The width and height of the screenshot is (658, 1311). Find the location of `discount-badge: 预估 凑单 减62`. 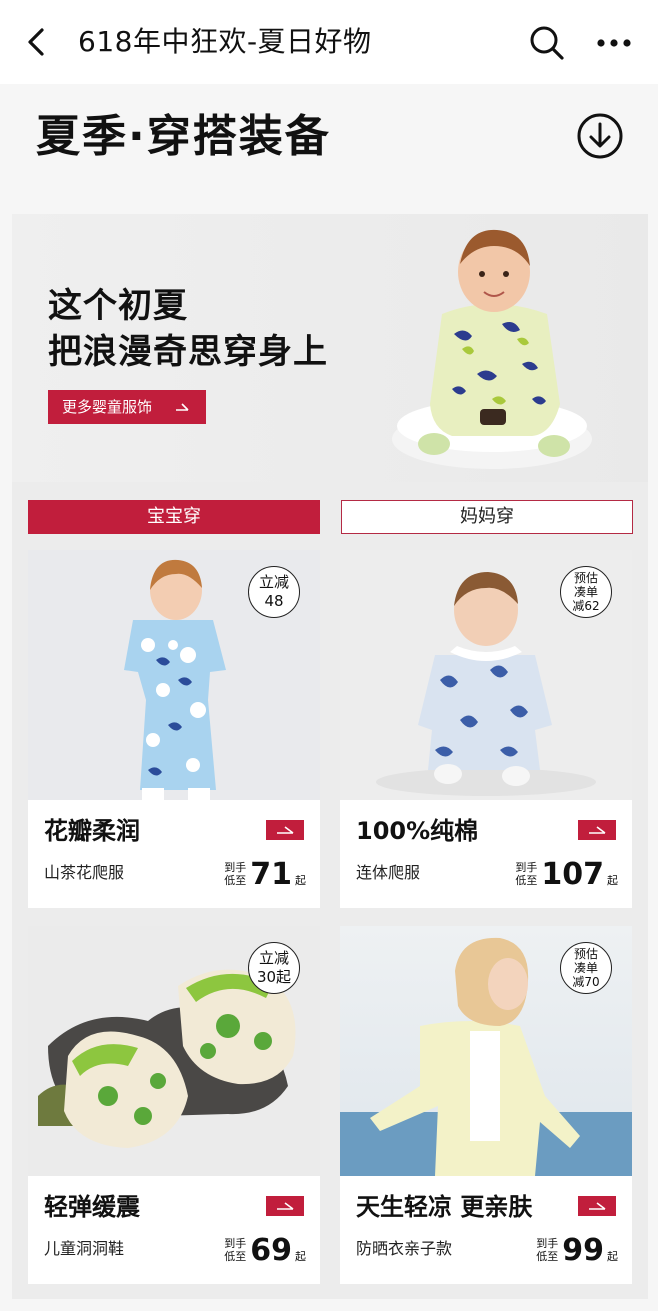

discount-badge: 预估 凑单 减62 is located at coordinates (586, 592).